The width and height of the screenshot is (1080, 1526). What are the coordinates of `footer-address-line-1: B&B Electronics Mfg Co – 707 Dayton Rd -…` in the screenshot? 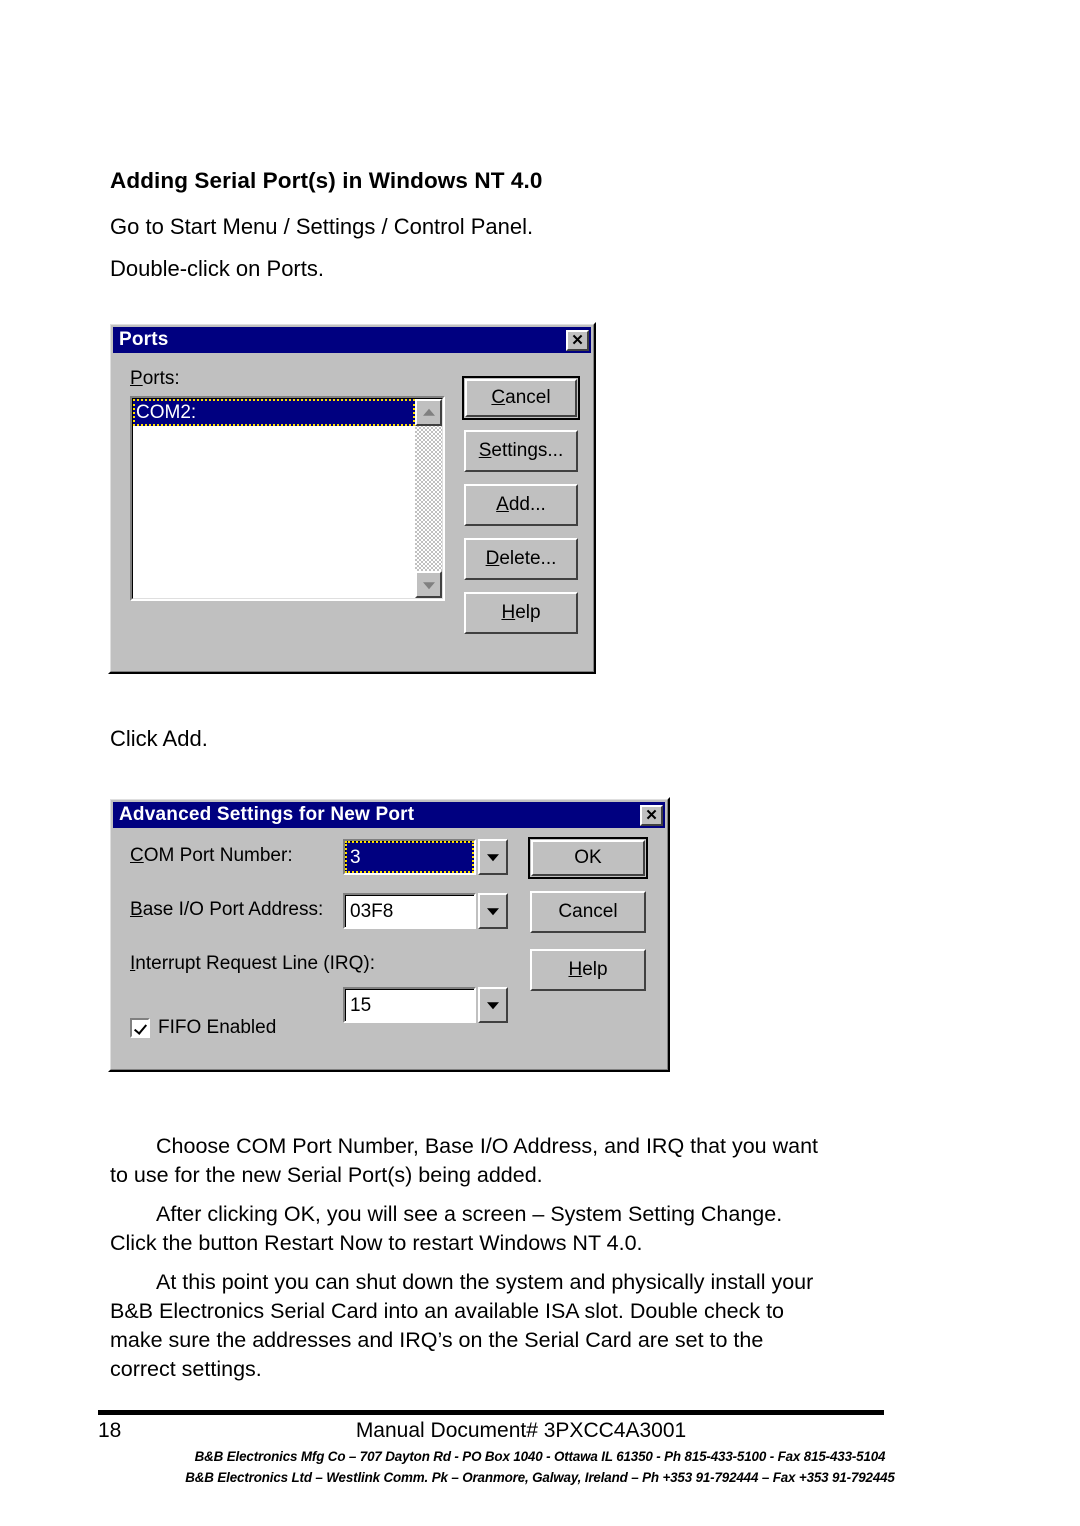 It's located at (540, 1456).